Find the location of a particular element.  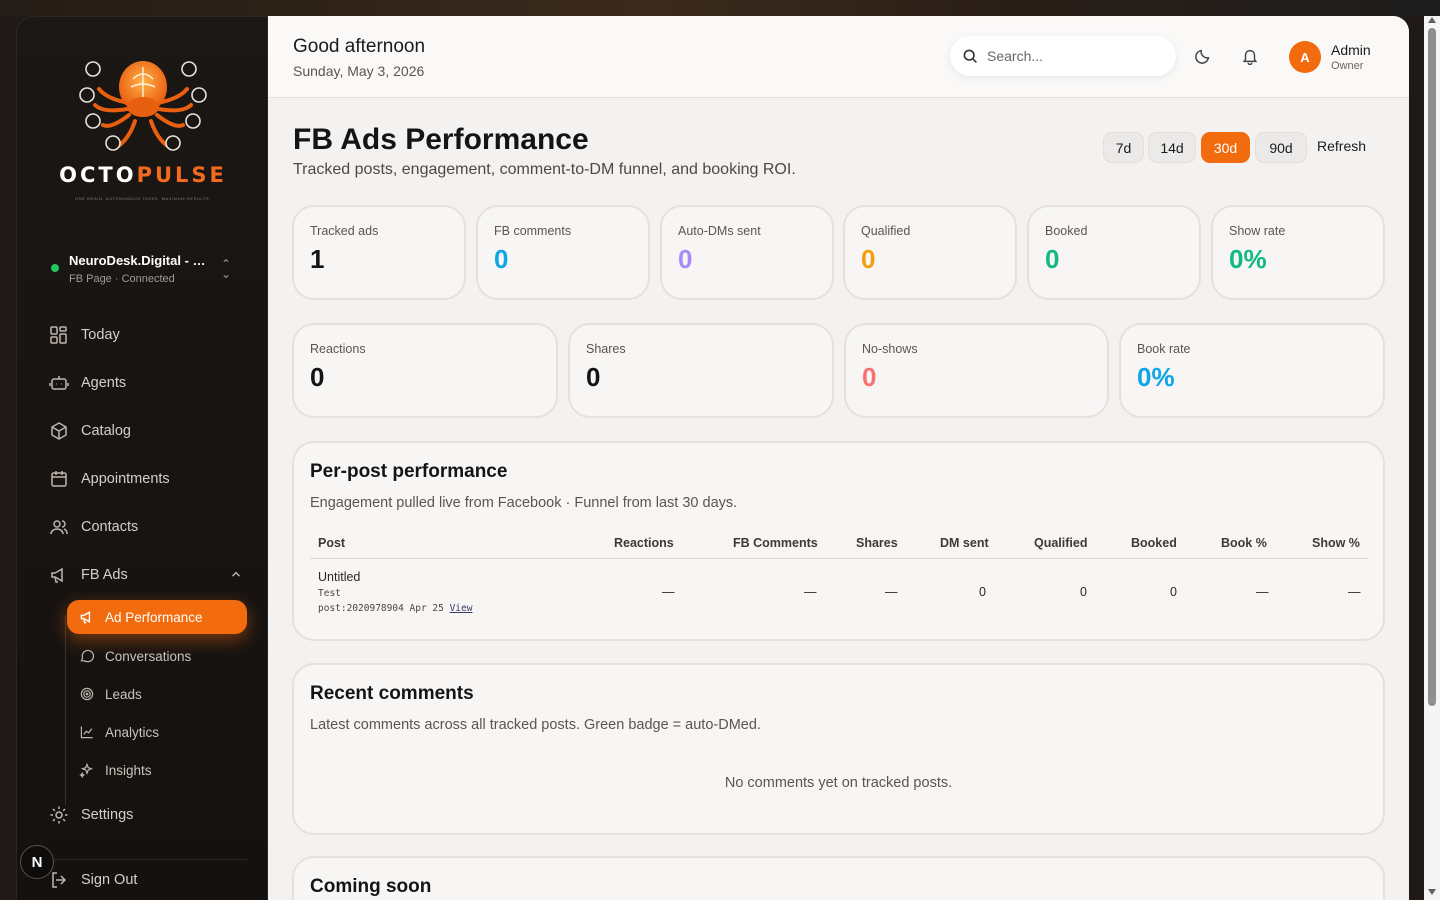

subnav-item-conversations: Conversations is located at coordinates (157, 656).